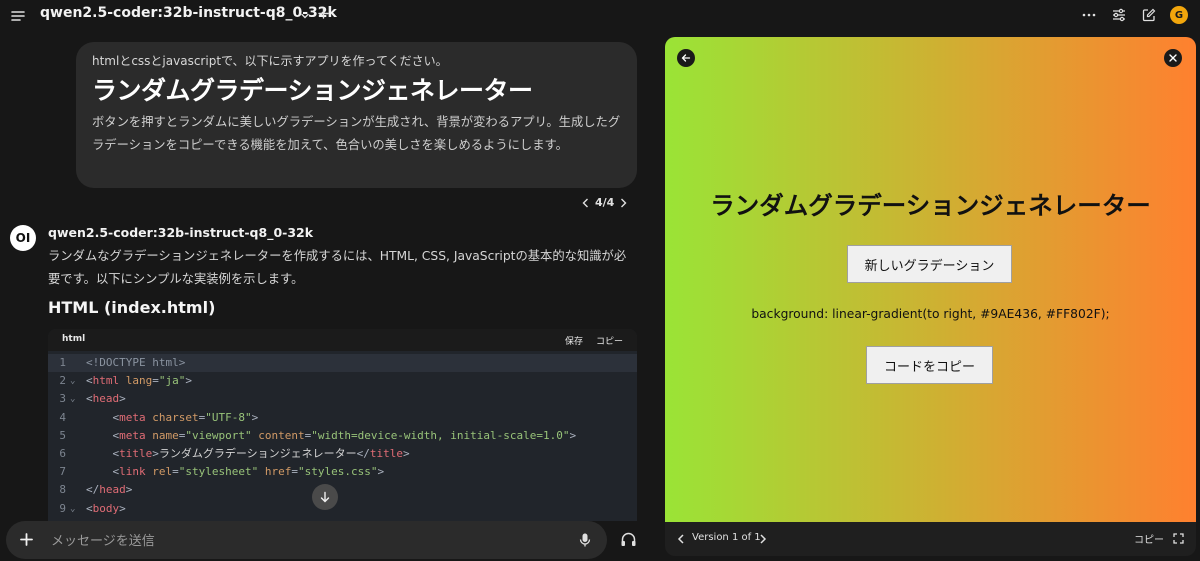  Describe the element at coordinates (574, 340) in the screenshot. I see `save-code-button: 保存` at that location.